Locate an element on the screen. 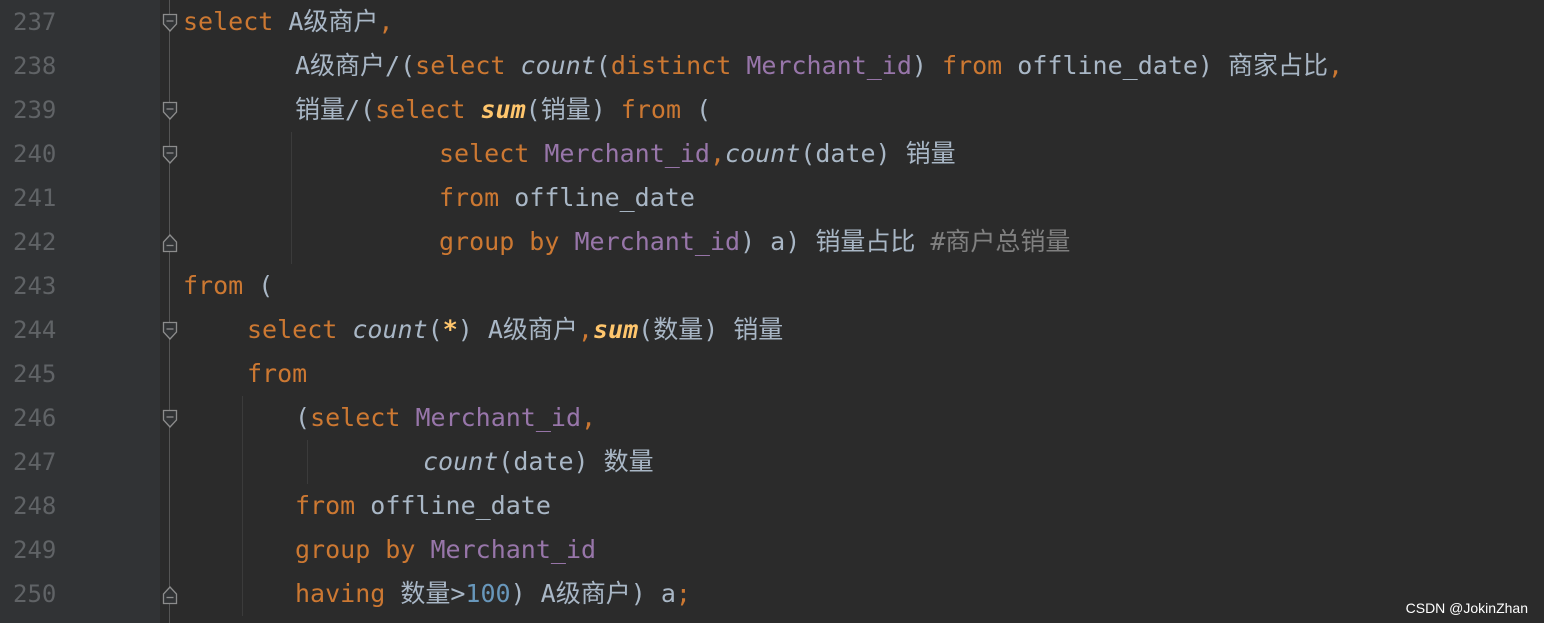 This screenshot has height=623, width=1544. code-line: 239 销量/(select sum(销量) from ( is located at coordinates (772, 110).